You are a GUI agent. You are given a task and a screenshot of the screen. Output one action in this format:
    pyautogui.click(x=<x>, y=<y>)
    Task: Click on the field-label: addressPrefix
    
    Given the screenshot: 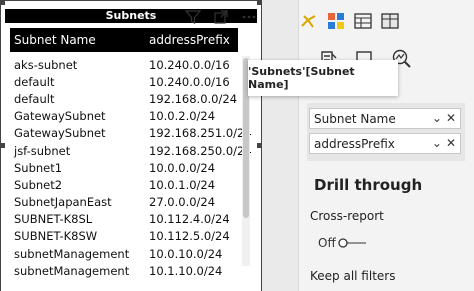 What is the action you would take?
    pyautogui.click(x=354, y=143)
    